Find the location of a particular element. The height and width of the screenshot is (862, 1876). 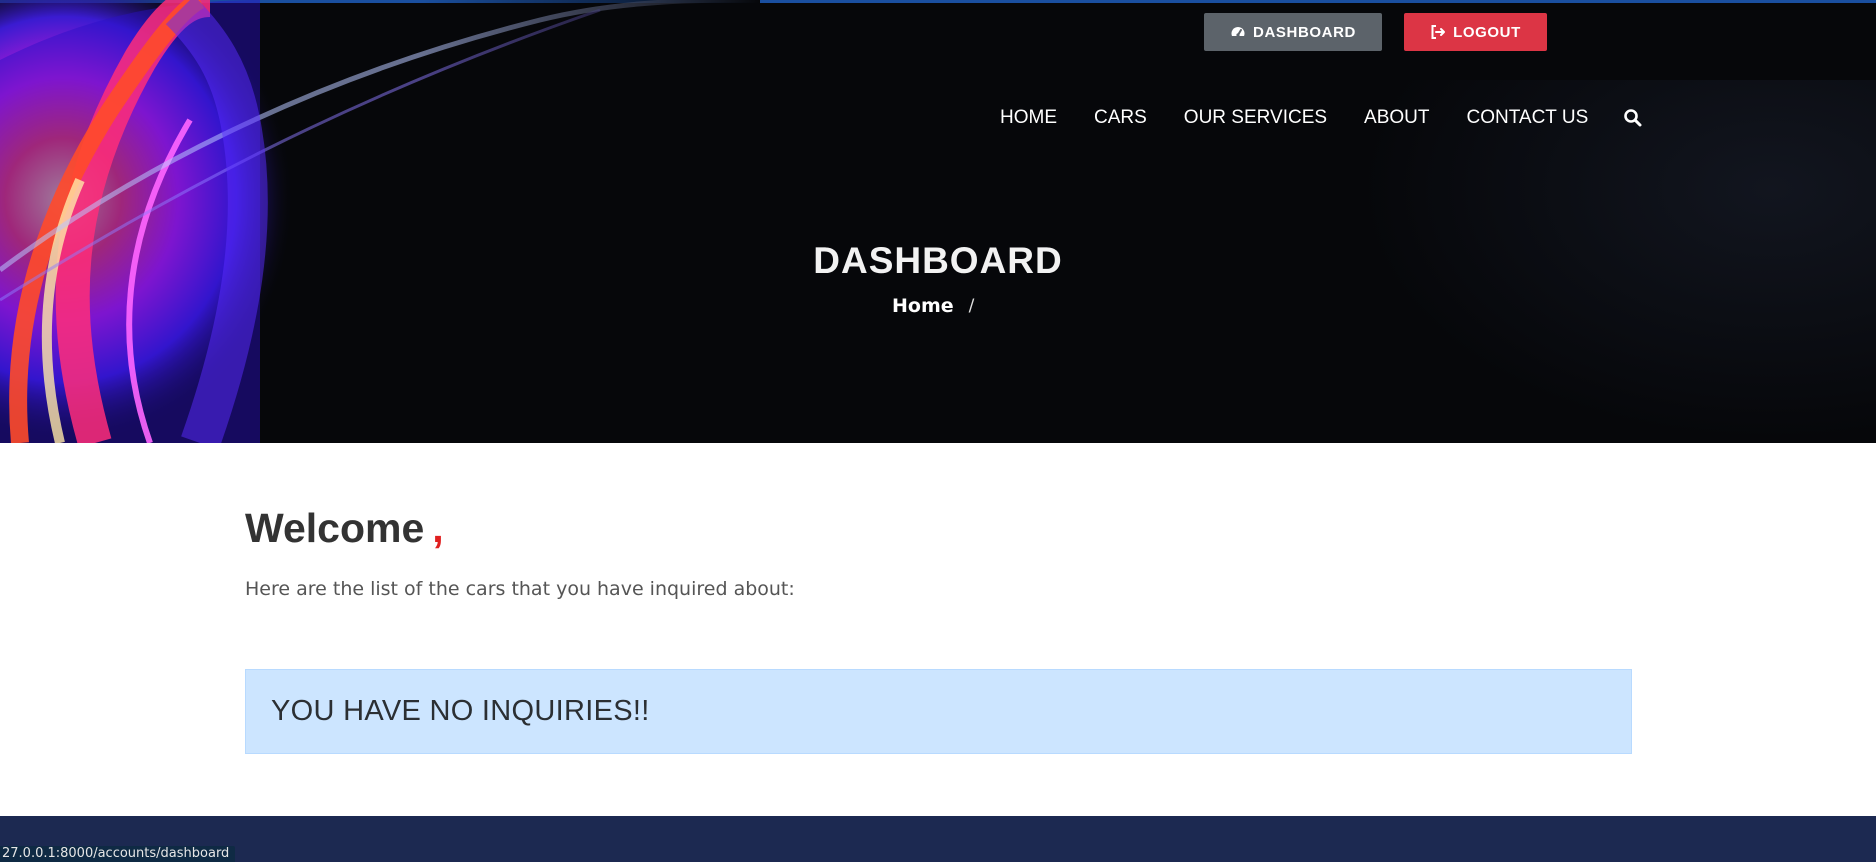

main-navigation: HOME CARS OUR SERVICES ABOUT CONTACT US is located at coordinates (1321, 118).